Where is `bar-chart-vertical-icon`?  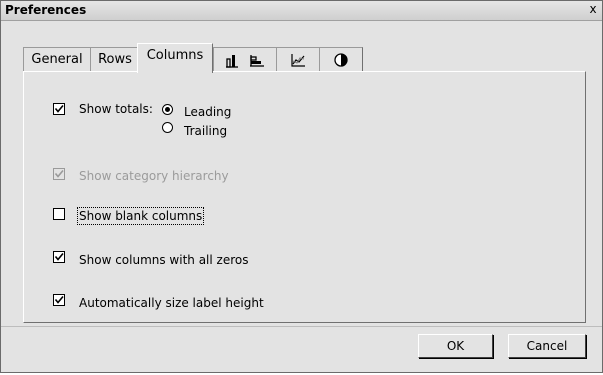 bar-chart-vertical-icon is located at coordinates (233, 60).